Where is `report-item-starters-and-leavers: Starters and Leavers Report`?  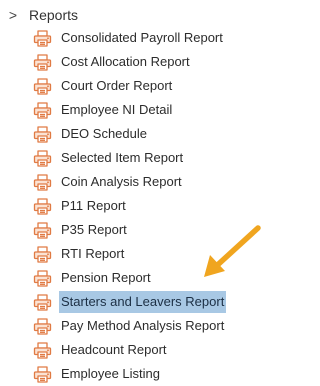
report-item-starters-and-leavers: Starters and Leavers Report is located at coordinates (130, 302).